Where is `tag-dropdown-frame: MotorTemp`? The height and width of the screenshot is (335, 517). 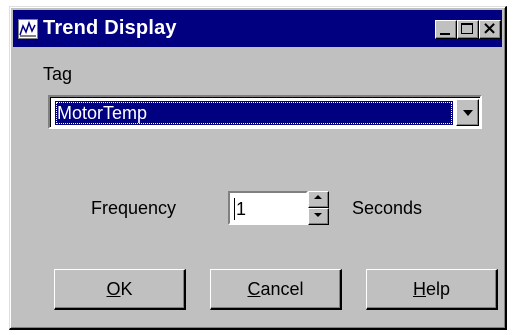 tag-dropdown-frame: MotorTemp is located at coordinates (265, 112).